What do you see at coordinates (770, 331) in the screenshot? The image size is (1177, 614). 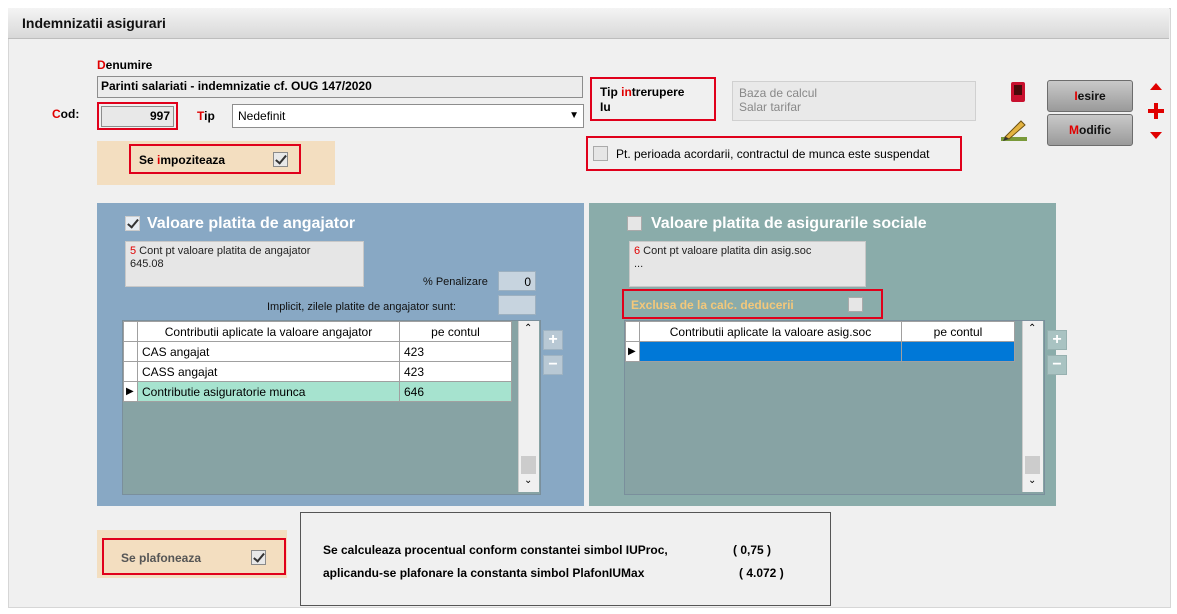 I see `col-contributii-asig: Contributii aplicate la valoare asig.soc` at bounding box center [770, 331].